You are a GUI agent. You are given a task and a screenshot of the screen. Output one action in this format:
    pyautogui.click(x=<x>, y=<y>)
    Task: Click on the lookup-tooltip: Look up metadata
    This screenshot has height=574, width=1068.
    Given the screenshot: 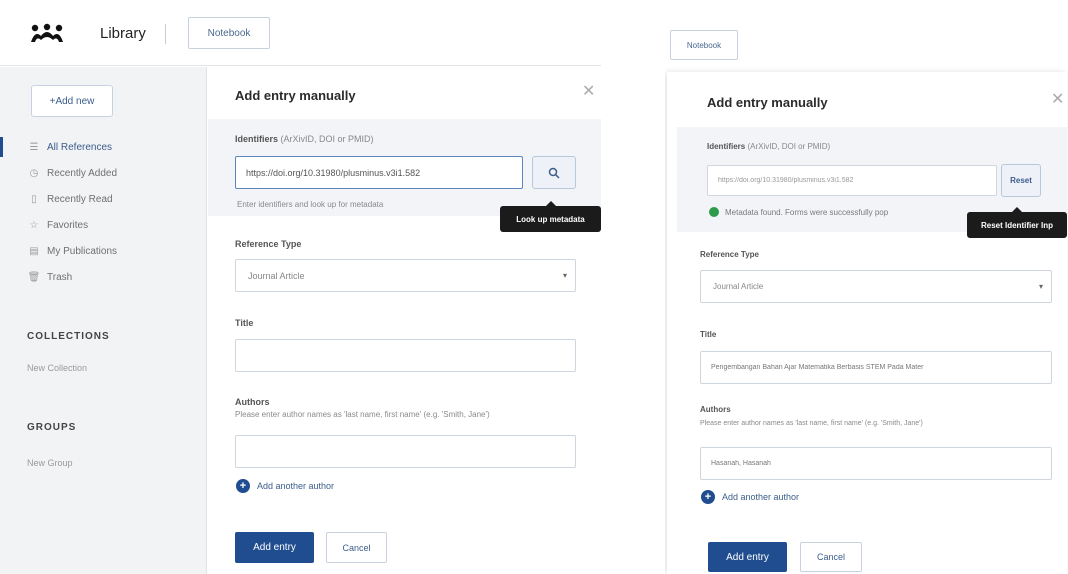 What is the action you would take?
    pyautogui.click(x=550, y=216)
    